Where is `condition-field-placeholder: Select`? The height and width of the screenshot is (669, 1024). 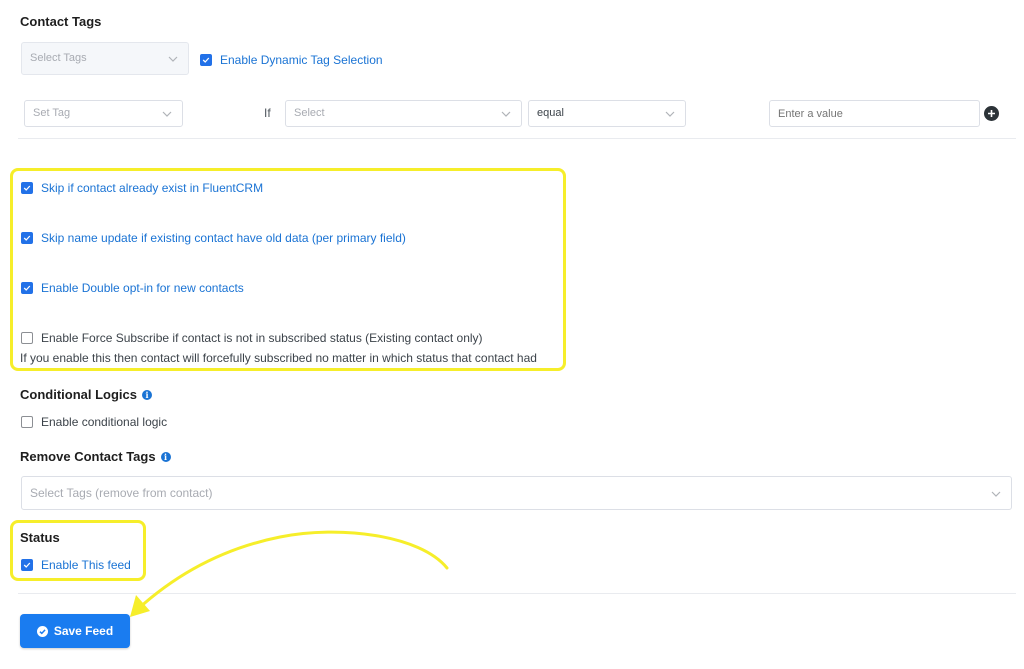 condition-field-placeholder: Select is located at coordinates (309, 113).